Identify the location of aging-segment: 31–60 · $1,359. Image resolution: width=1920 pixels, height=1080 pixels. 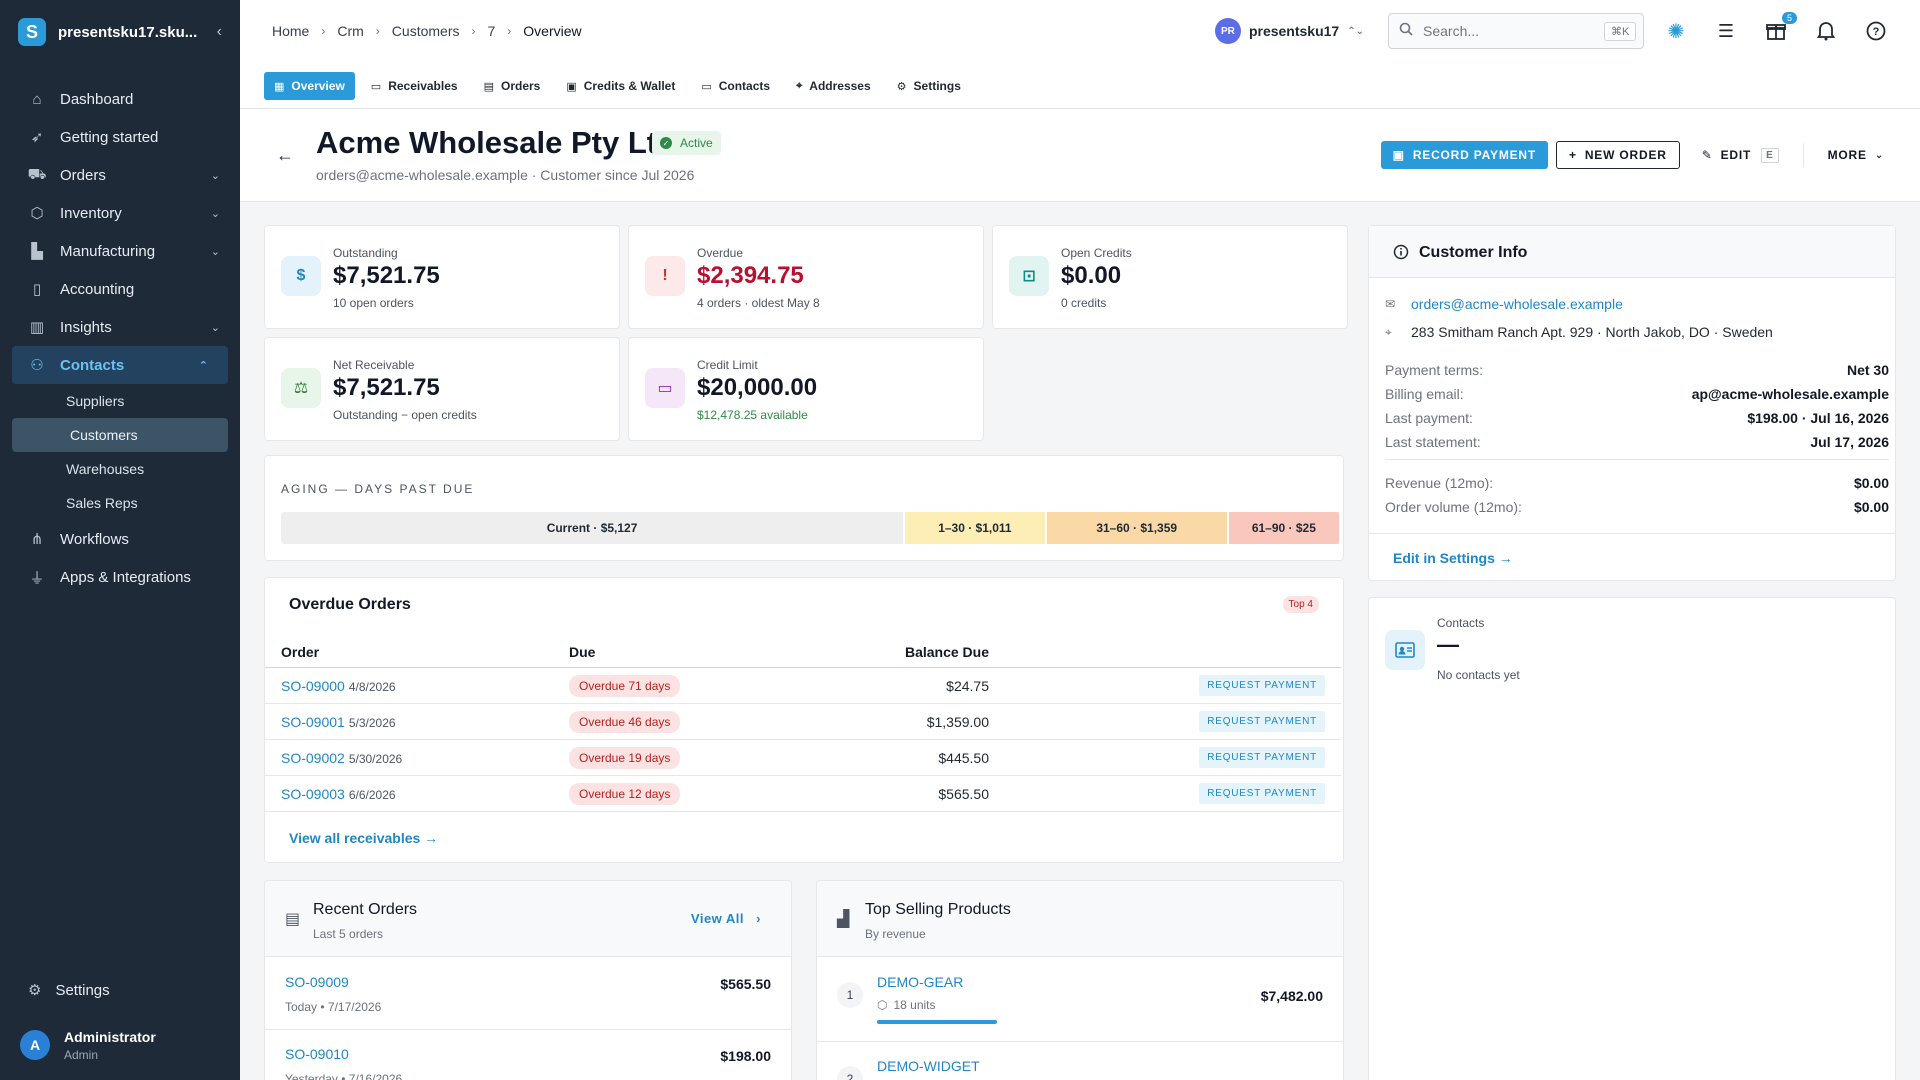
(1136, 528).